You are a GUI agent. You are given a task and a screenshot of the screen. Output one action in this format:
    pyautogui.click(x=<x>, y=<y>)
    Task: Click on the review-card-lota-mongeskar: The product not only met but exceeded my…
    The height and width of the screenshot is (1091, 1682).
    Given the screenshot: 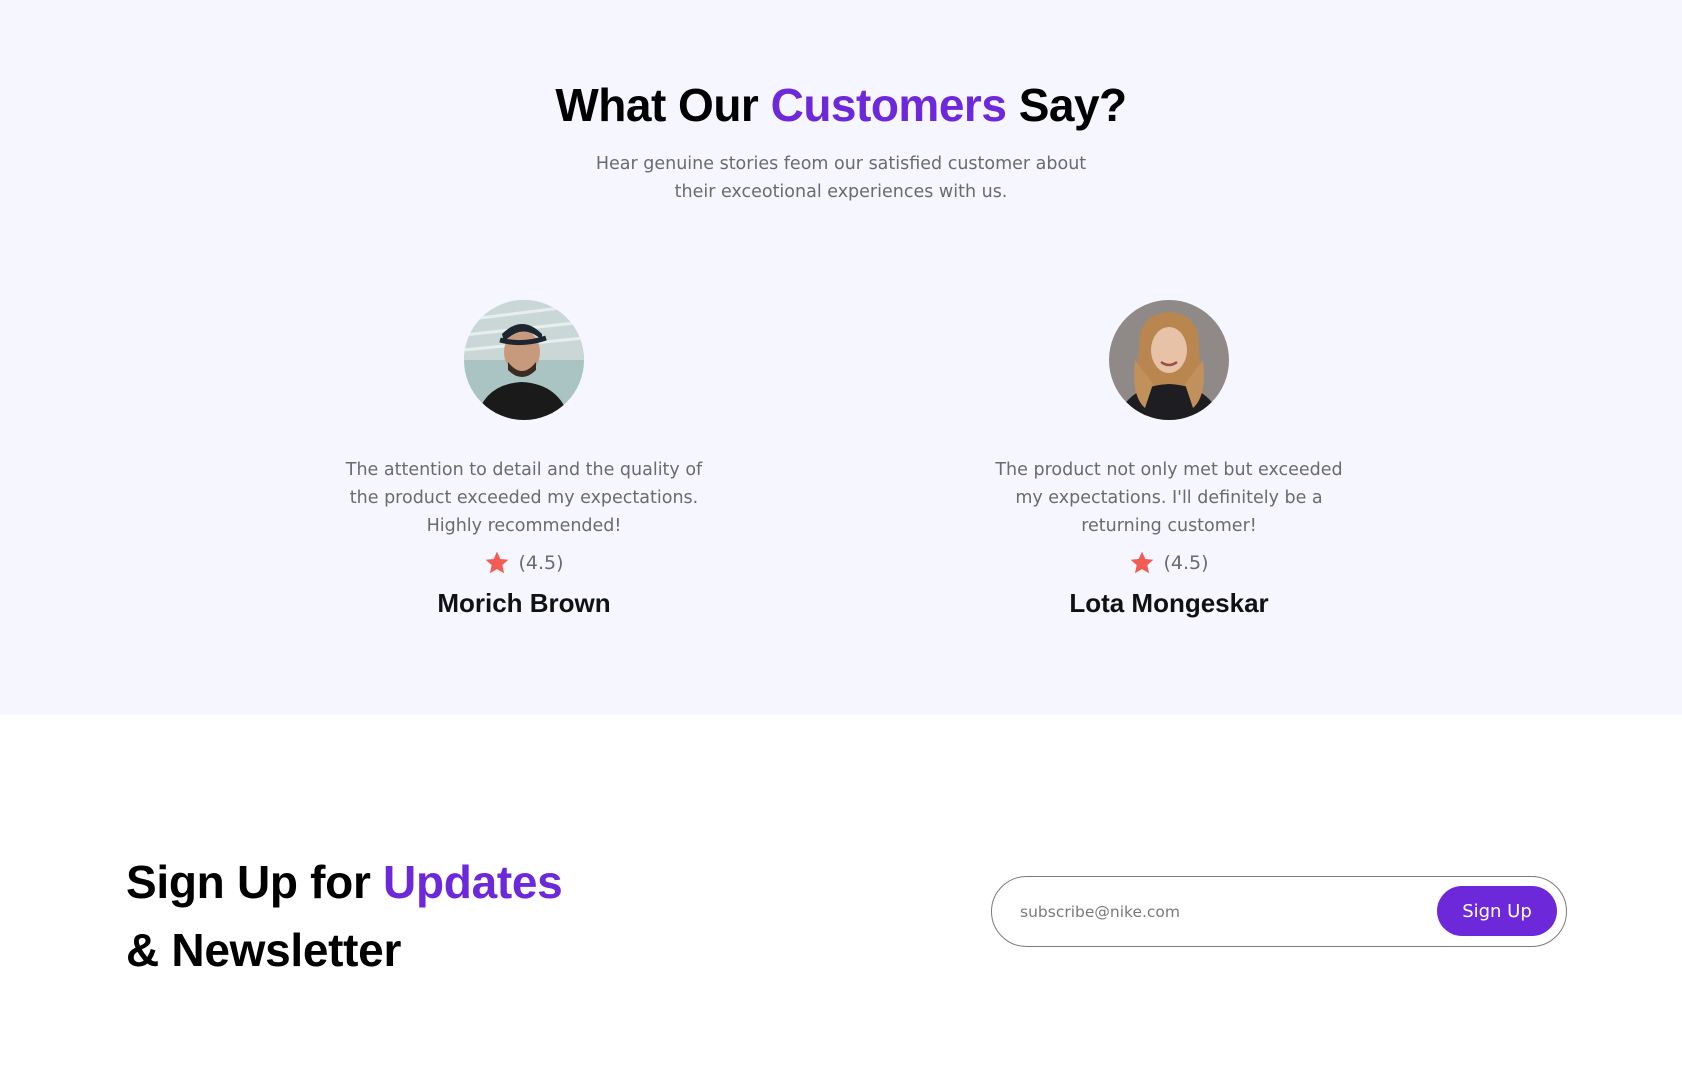 What is the action you would take?
    pyautogui.click(x=1169, y=459)
    